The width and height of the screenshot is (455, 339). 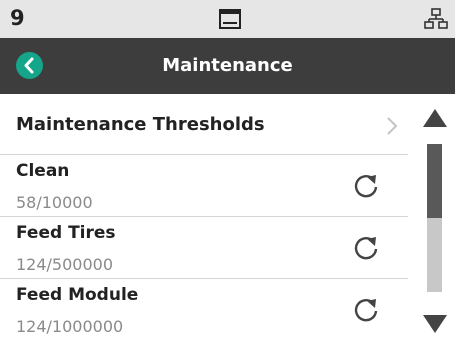 I want to click on item-count: 124/500000, so click(x=65, y=264).